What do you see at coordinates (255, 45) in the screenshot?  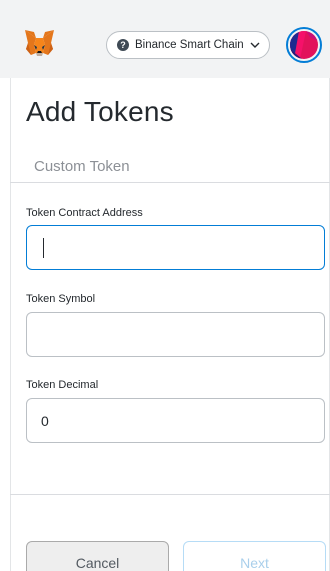 I see `chevron-down-icon` at bounding box center [255, 45].